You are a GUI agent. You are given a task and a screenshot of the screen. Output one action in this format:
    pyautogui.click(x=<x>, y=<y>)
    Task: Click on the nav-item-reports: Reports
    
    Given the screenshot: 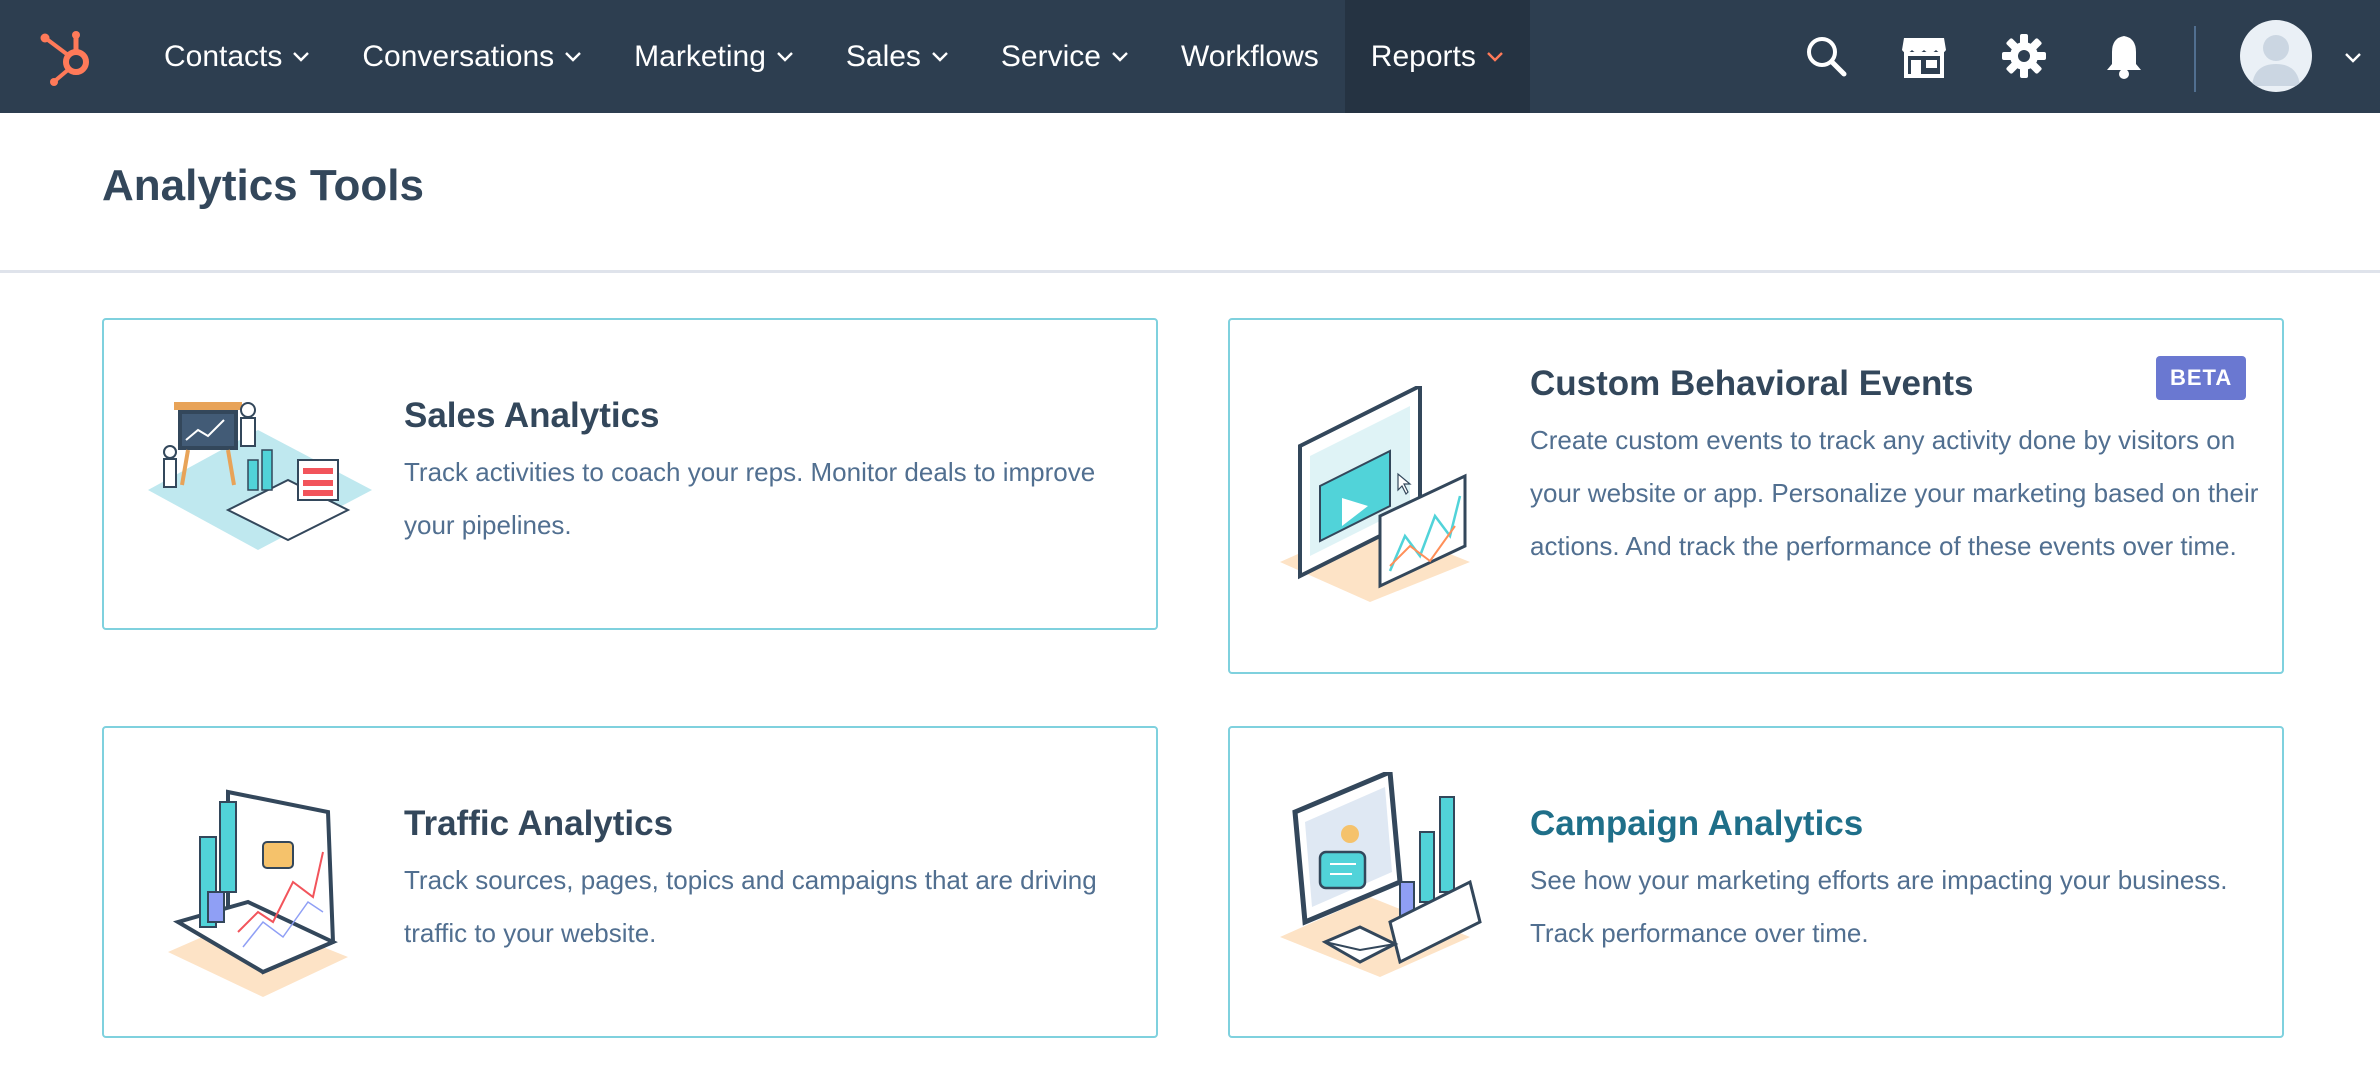 What is the action you would take?
    pyautogui.click(x=1437, y=56)
    